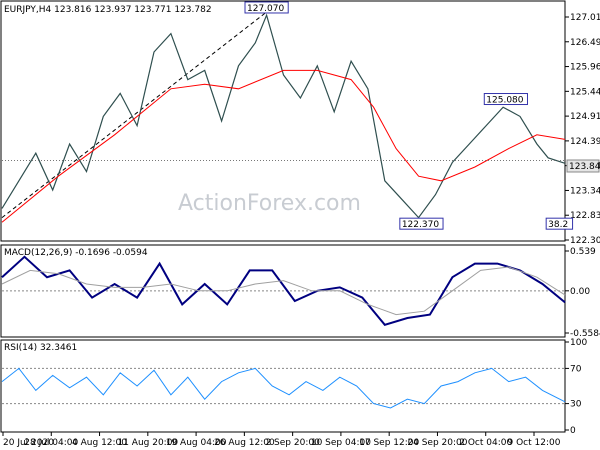 This screenshot has height=450, width=600. What do you see at coordinates (40, 348) in the screenshot?
I see `rsi-title: RSI(14) 32.3461` at bounding box center [40, 348].